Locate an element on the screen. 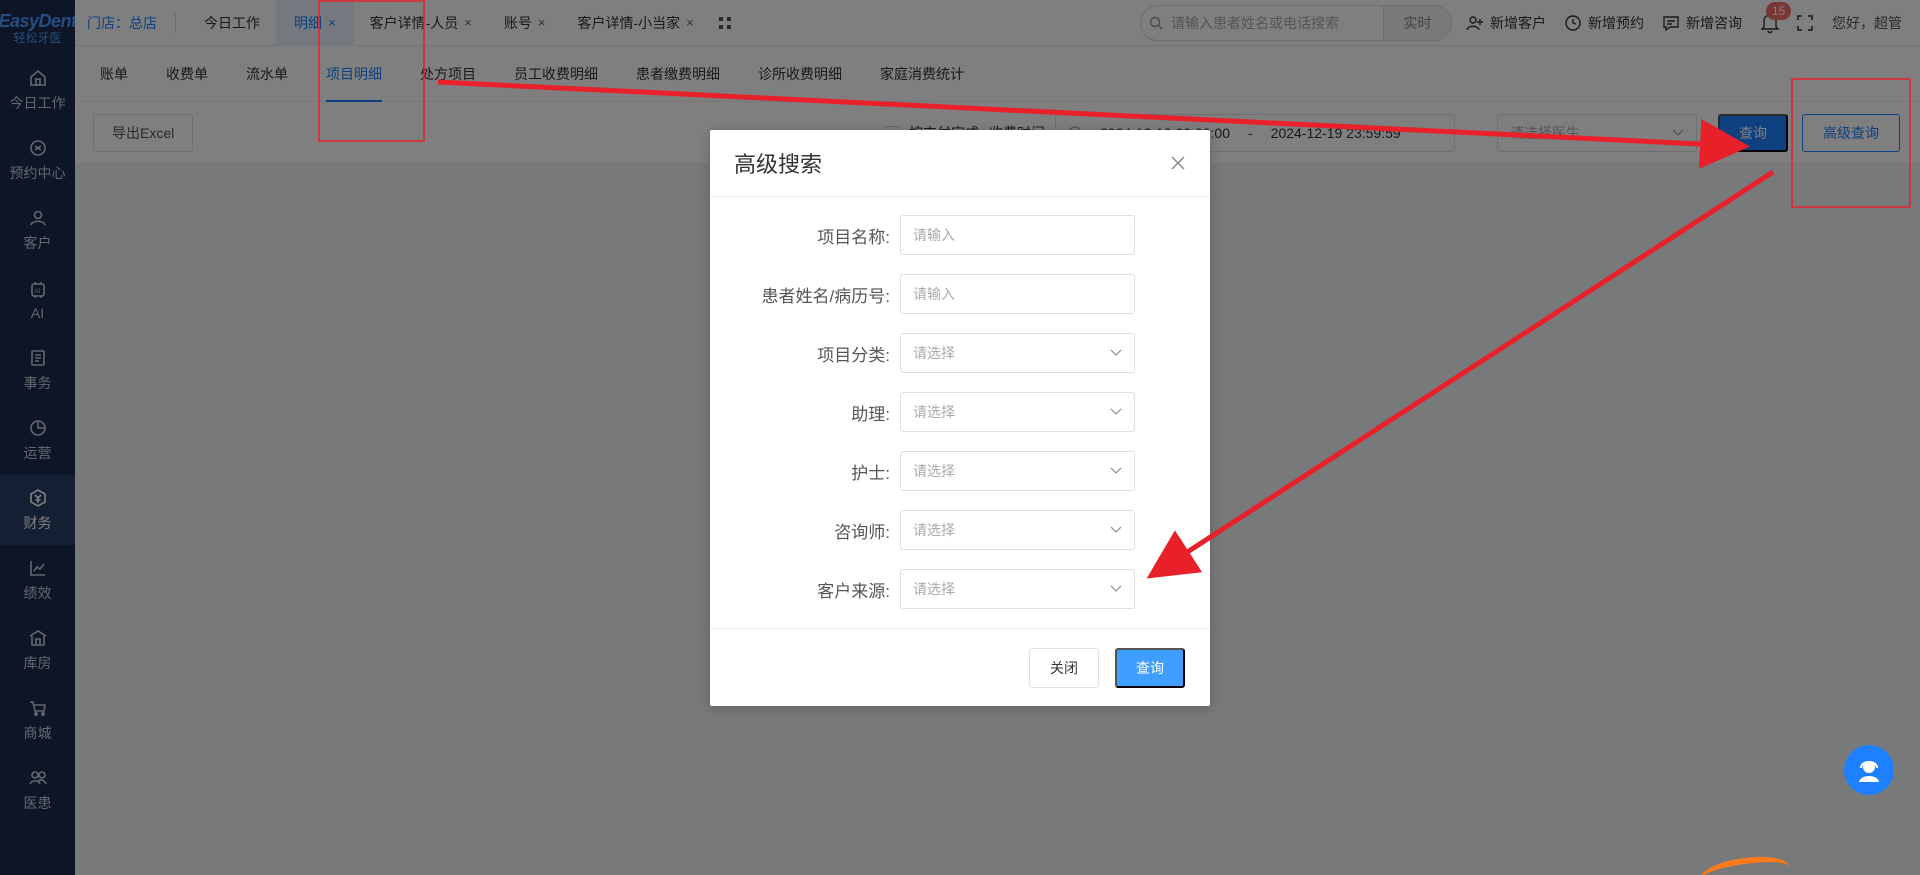 This screenshot has width=1920, height=875. form-row-consultant: 咨询师: 请选择 is located at coordinates (960, 530).